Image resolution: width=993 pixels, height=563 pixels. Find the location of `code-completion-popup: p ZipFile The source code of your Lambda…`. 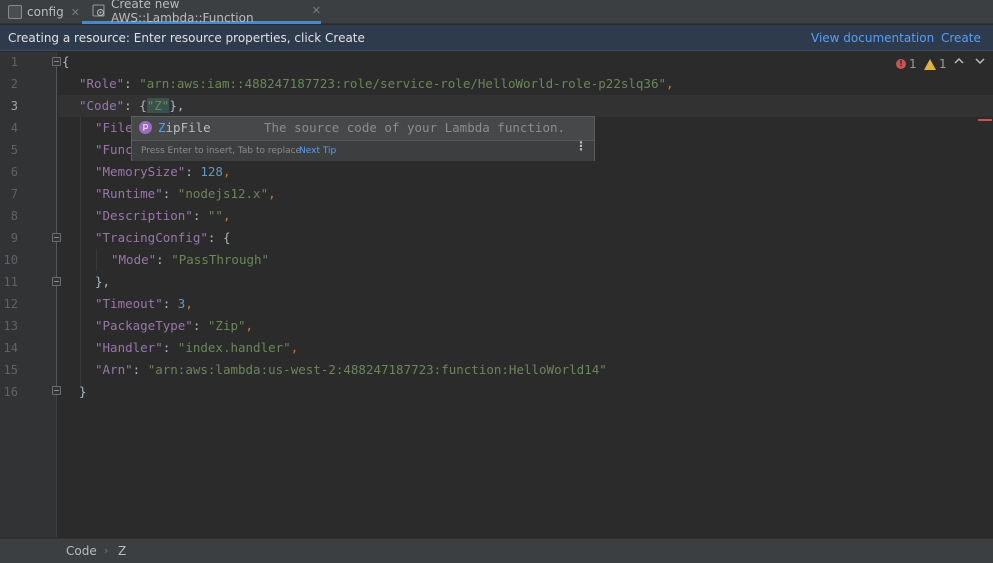

code-completion-popup: p ZipFile The source code of your Lambda… is located at coordinates (363, 138).